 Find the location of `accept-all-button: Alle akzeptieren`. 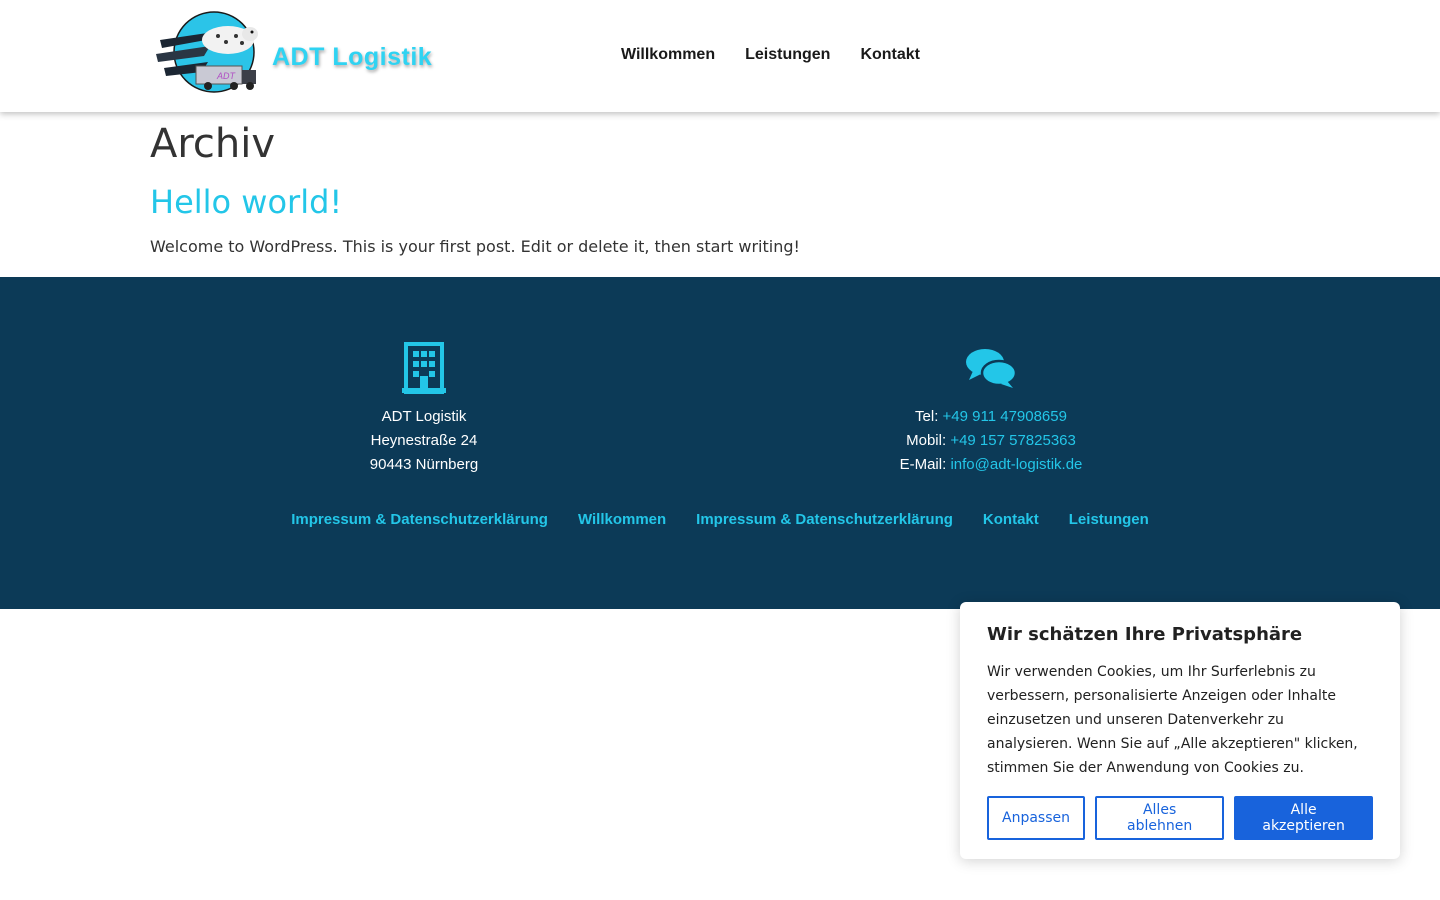

accept-all-button: Alle akzeptieren is located at coordinates (1303, 818).